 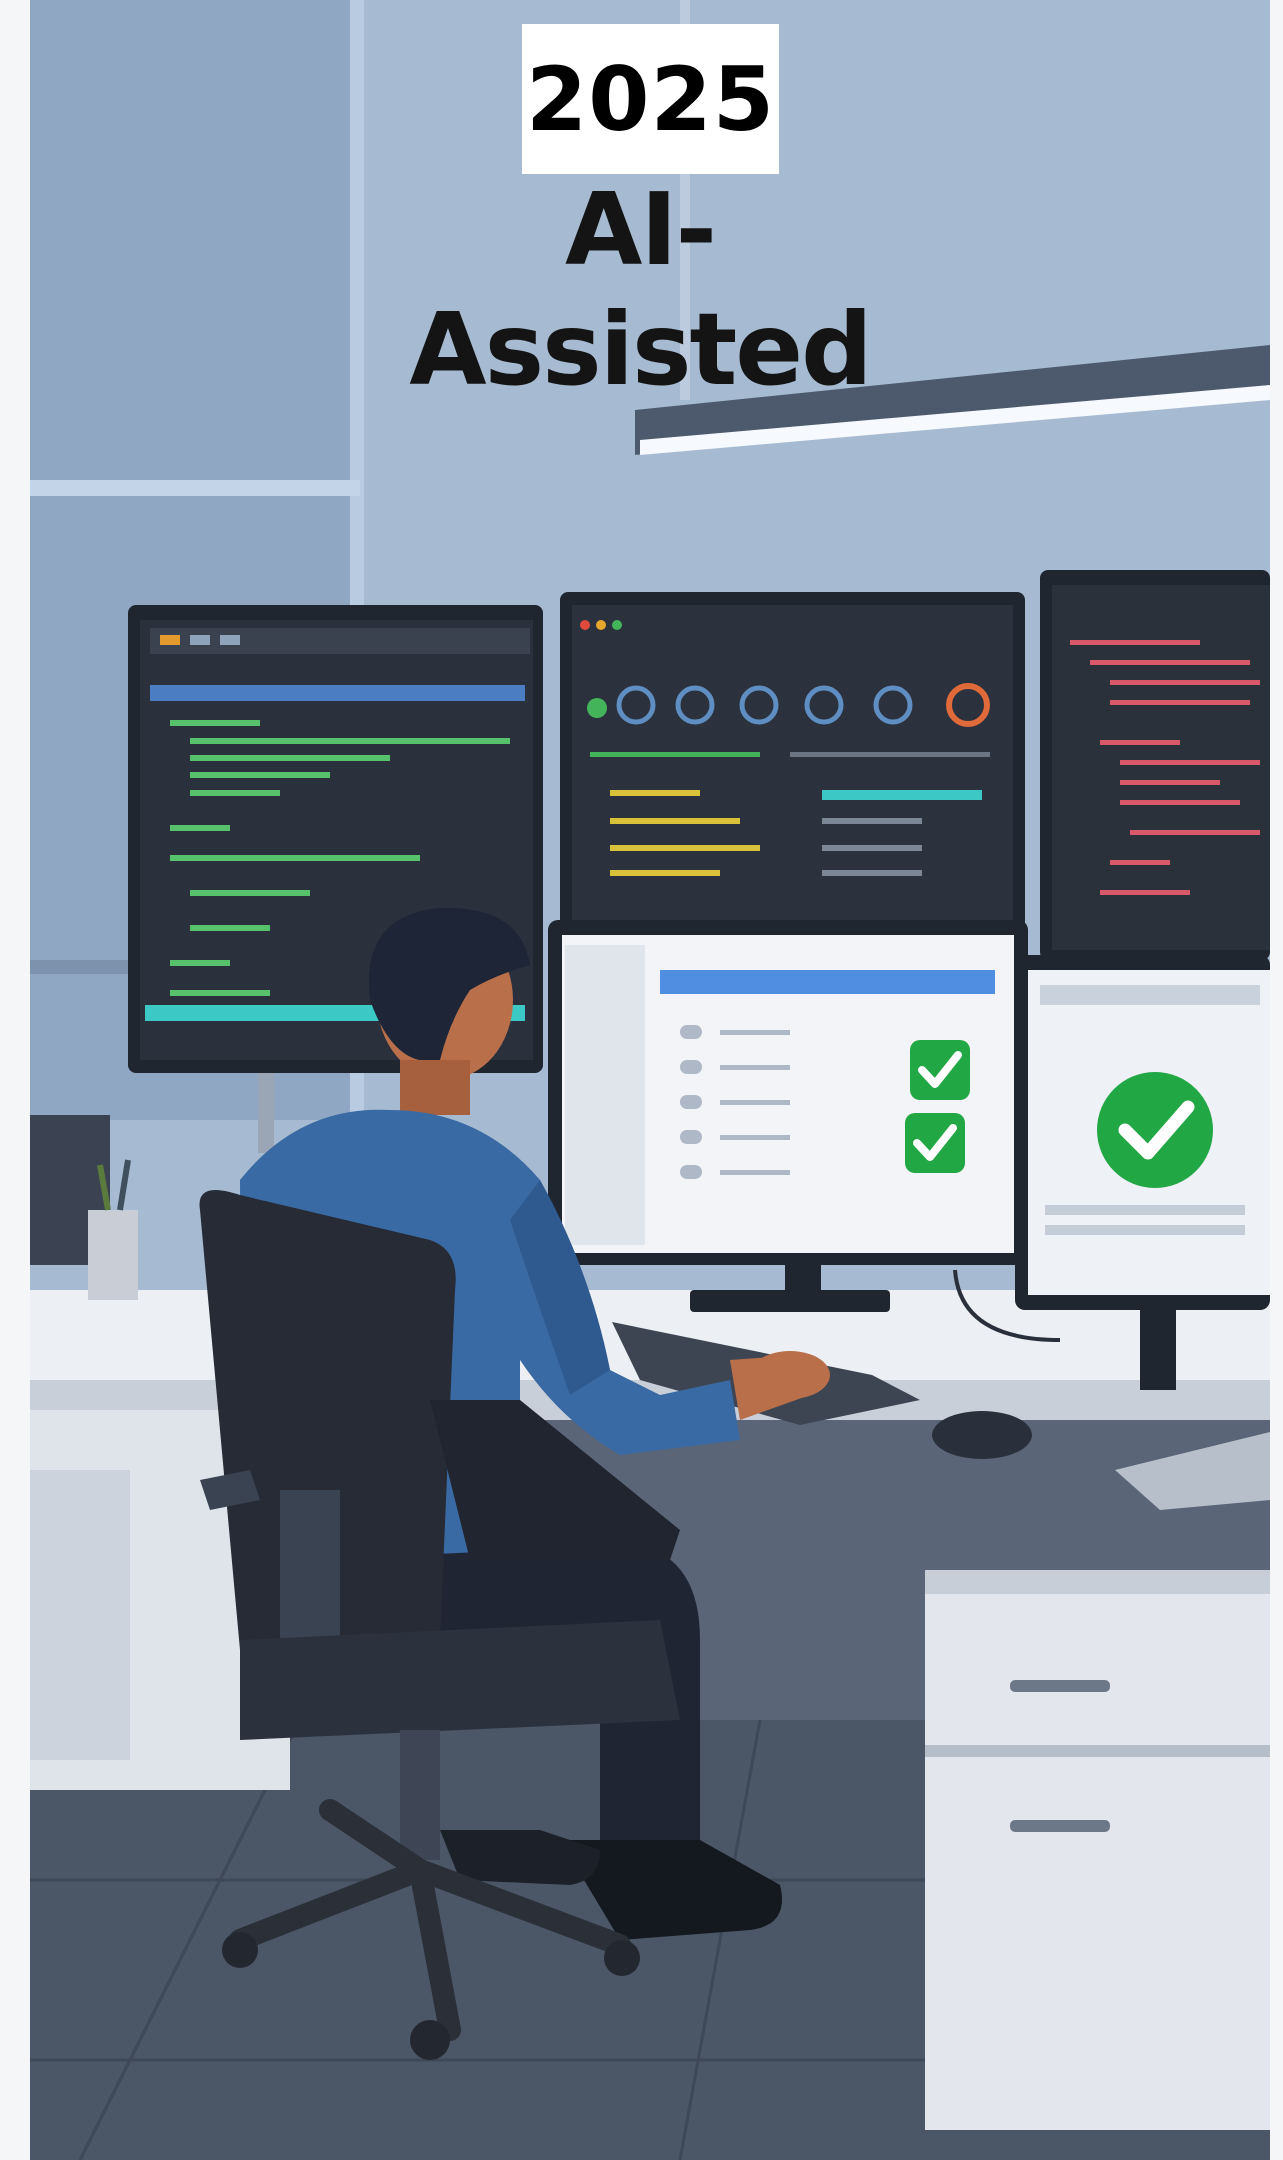 What do you see at coordinates (1155, 1130) in the screenshot?
I see `check-circle-icon` at bounding box center [1155, 1130].